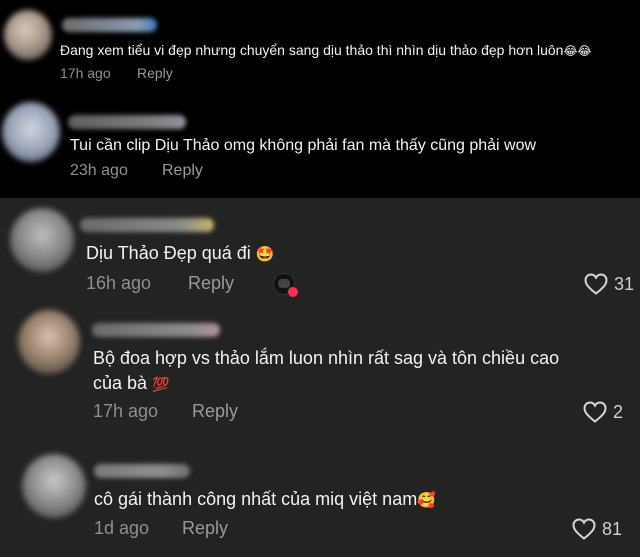 The width and height of the screenshot is (640, 557). Describe the element at coordinates (577, 51) in the screenshot. I see `laughing-emoji-icon: 😂😂` at that location.